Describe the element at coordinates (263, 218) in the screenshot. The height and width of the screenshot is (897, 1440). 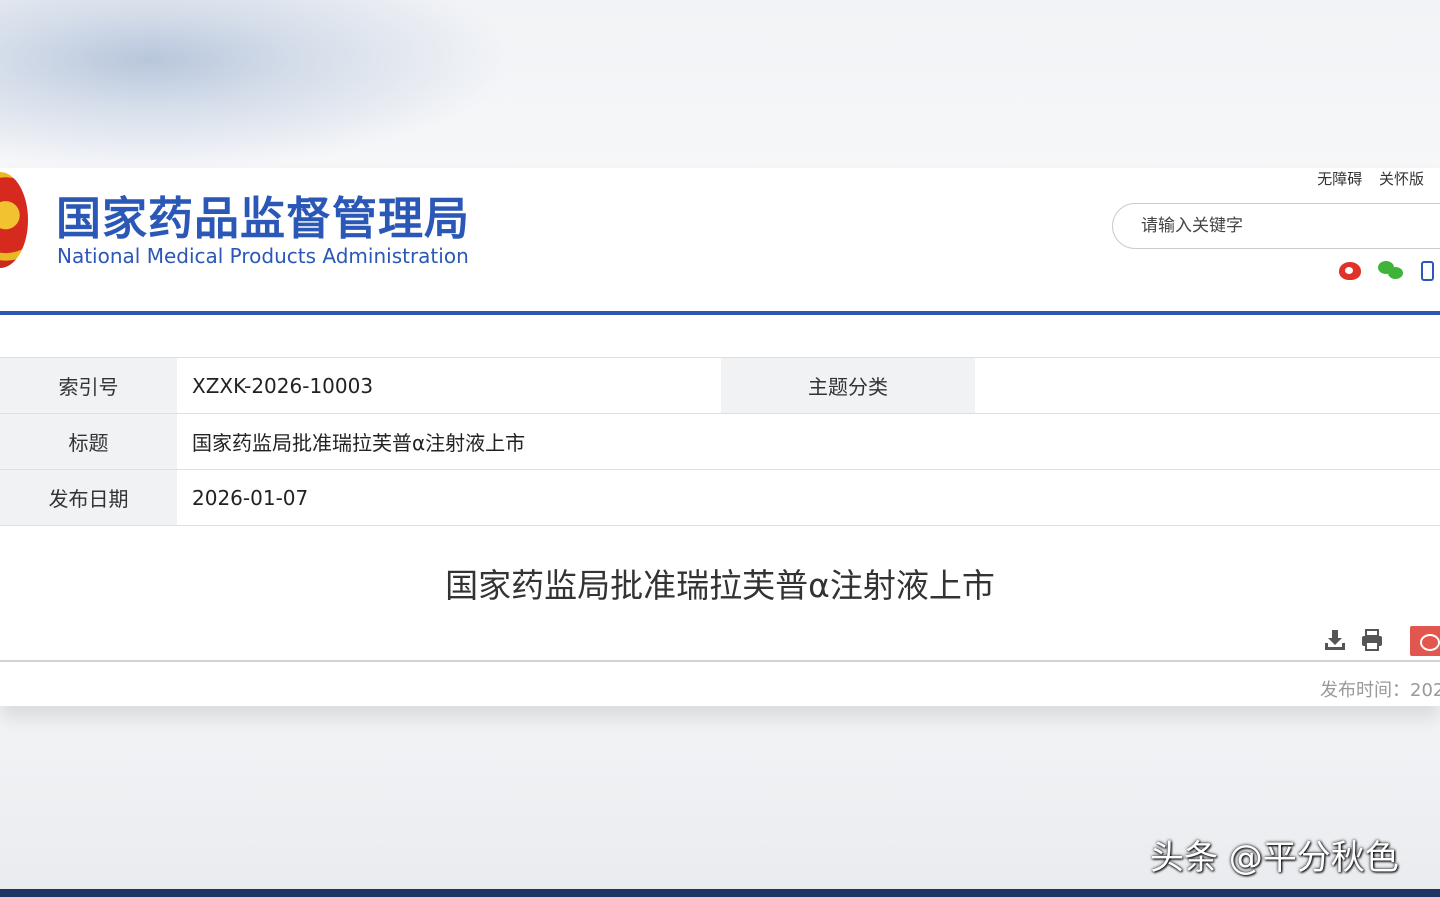
I see `site-title: 国家药品监督管理局` at that location.